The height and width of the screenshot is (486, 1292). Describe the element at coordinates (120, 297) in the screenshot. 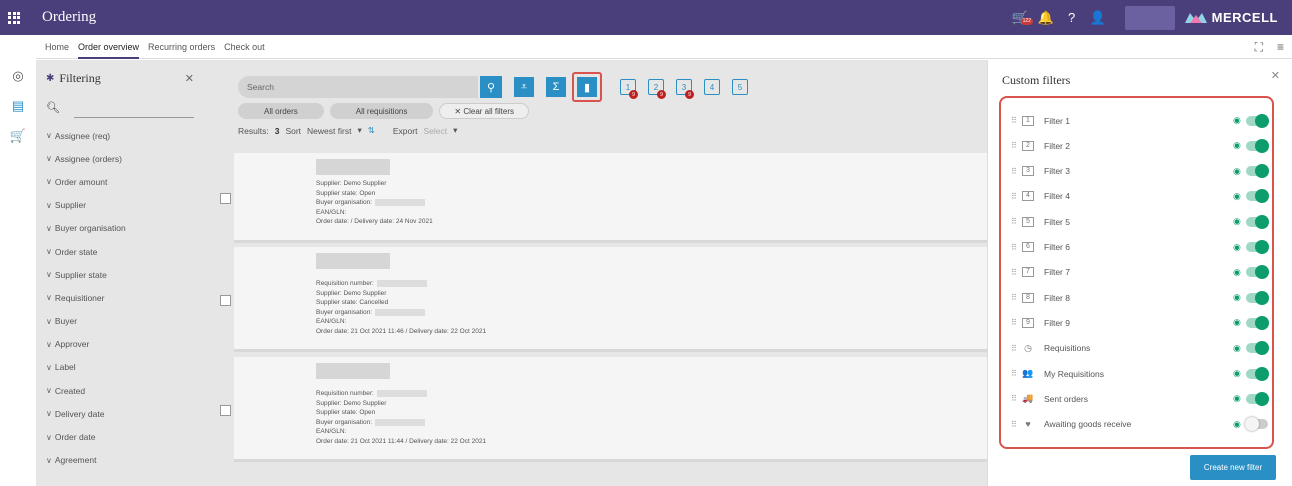

I see `filter-item: ∨ Requisitioner` at that location.